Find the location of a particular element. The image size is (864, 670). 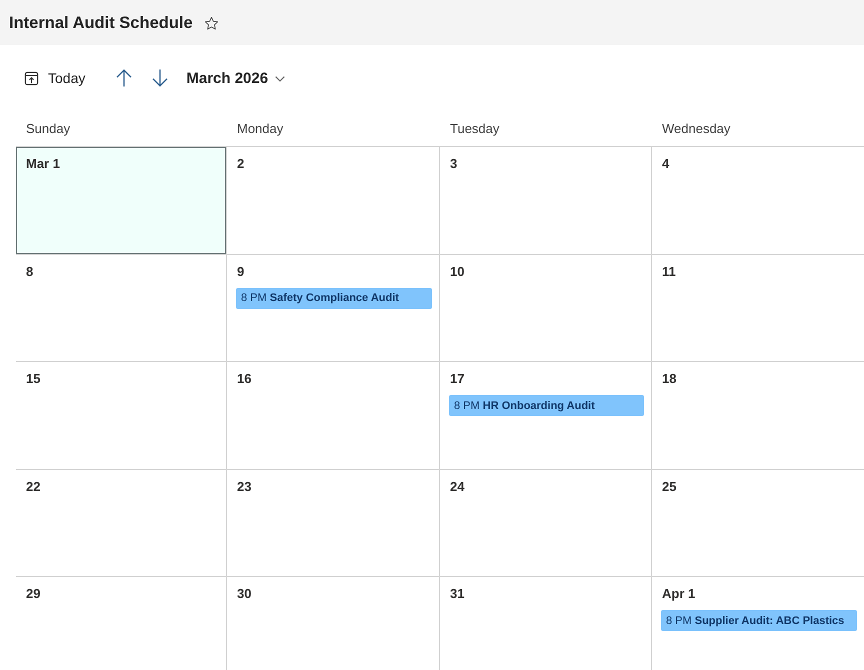

day-number: 23 is located at coordinates (244, 486).